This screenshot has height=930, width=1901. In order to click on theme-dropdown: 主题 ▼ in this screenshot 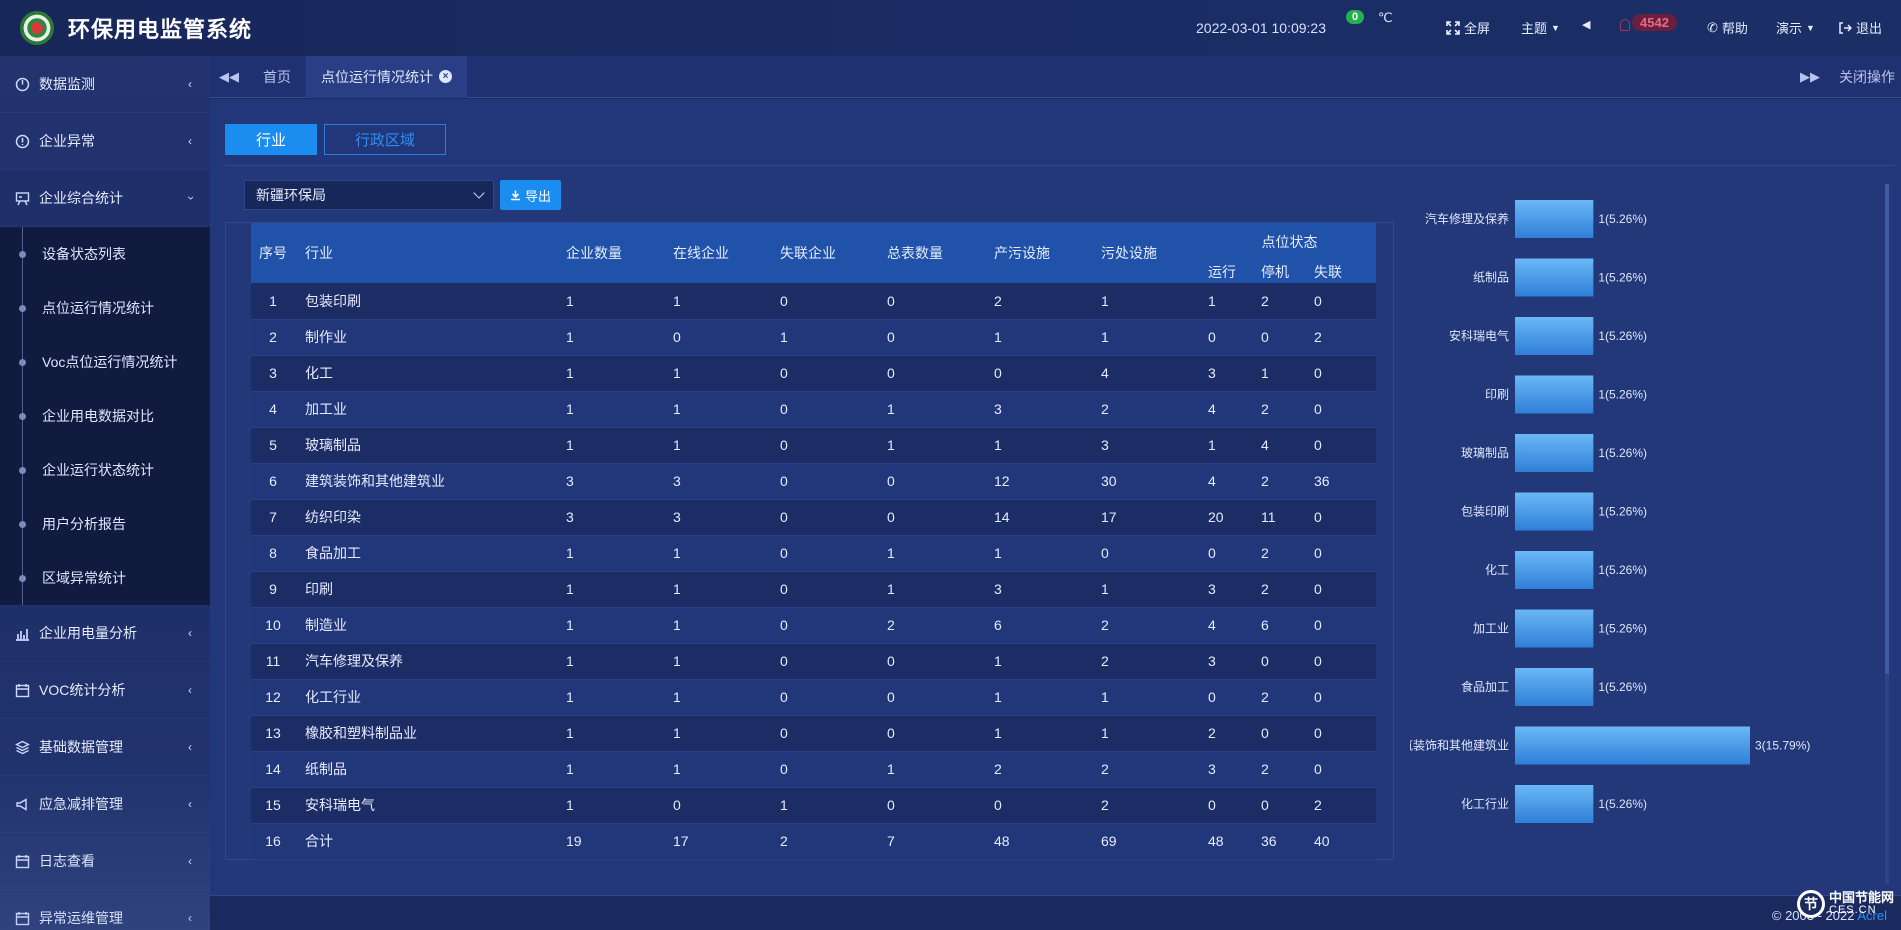, I will do `click(1540, 27)`.